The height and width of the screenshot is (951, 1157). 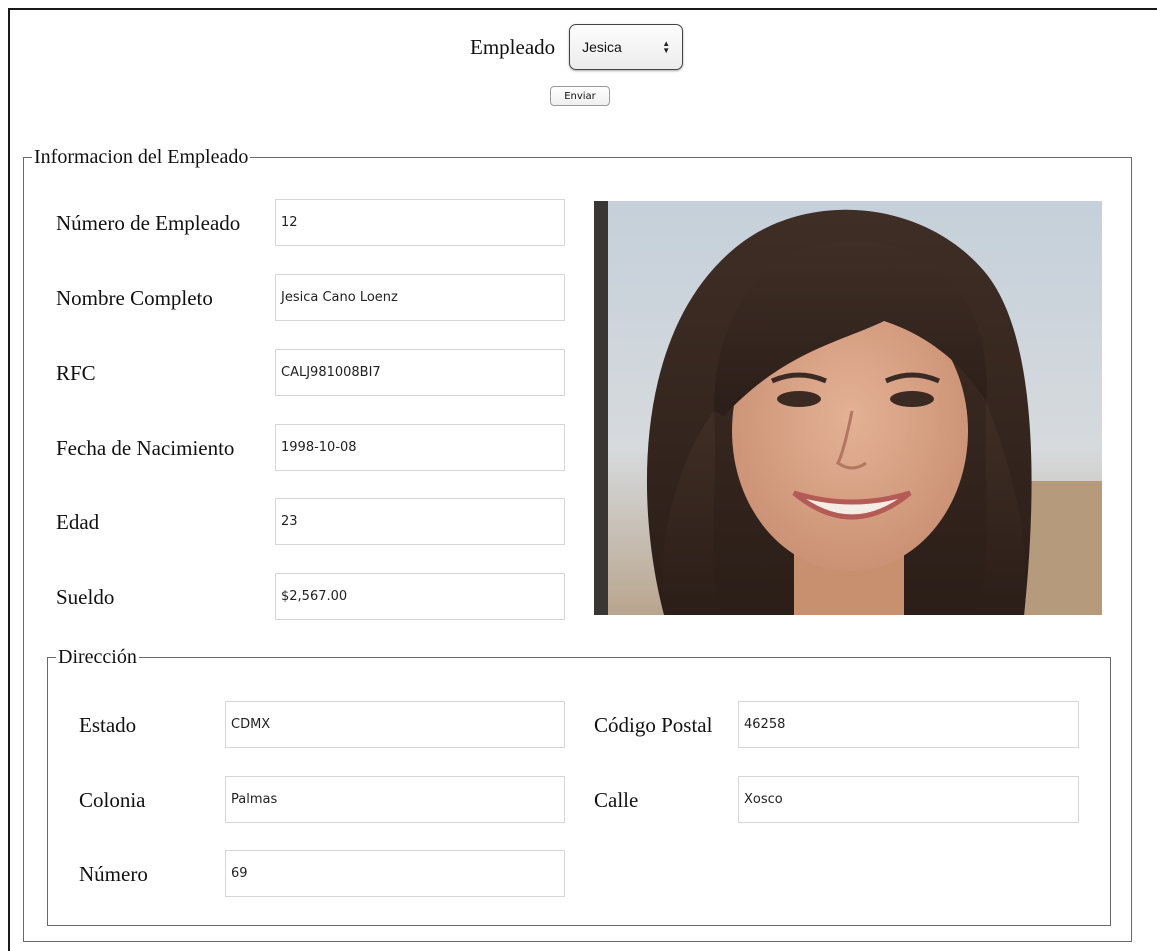 What do you see at coordinates (395, 724) in the screenshot?
I see `state-field: CDMX` at bounding box center [395, 724].